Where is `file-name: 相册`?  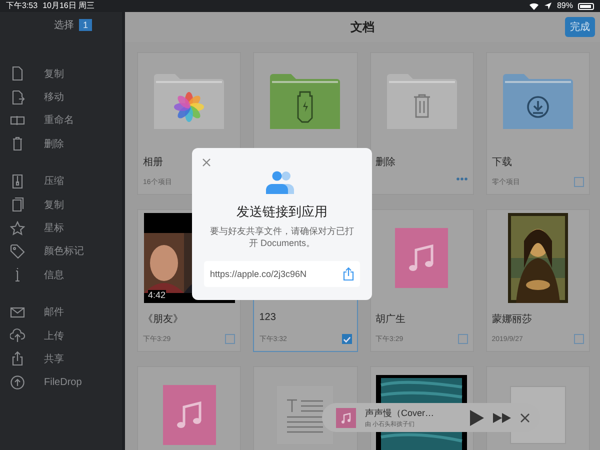
file-name: 相册 is located at coordinates (153, 162).